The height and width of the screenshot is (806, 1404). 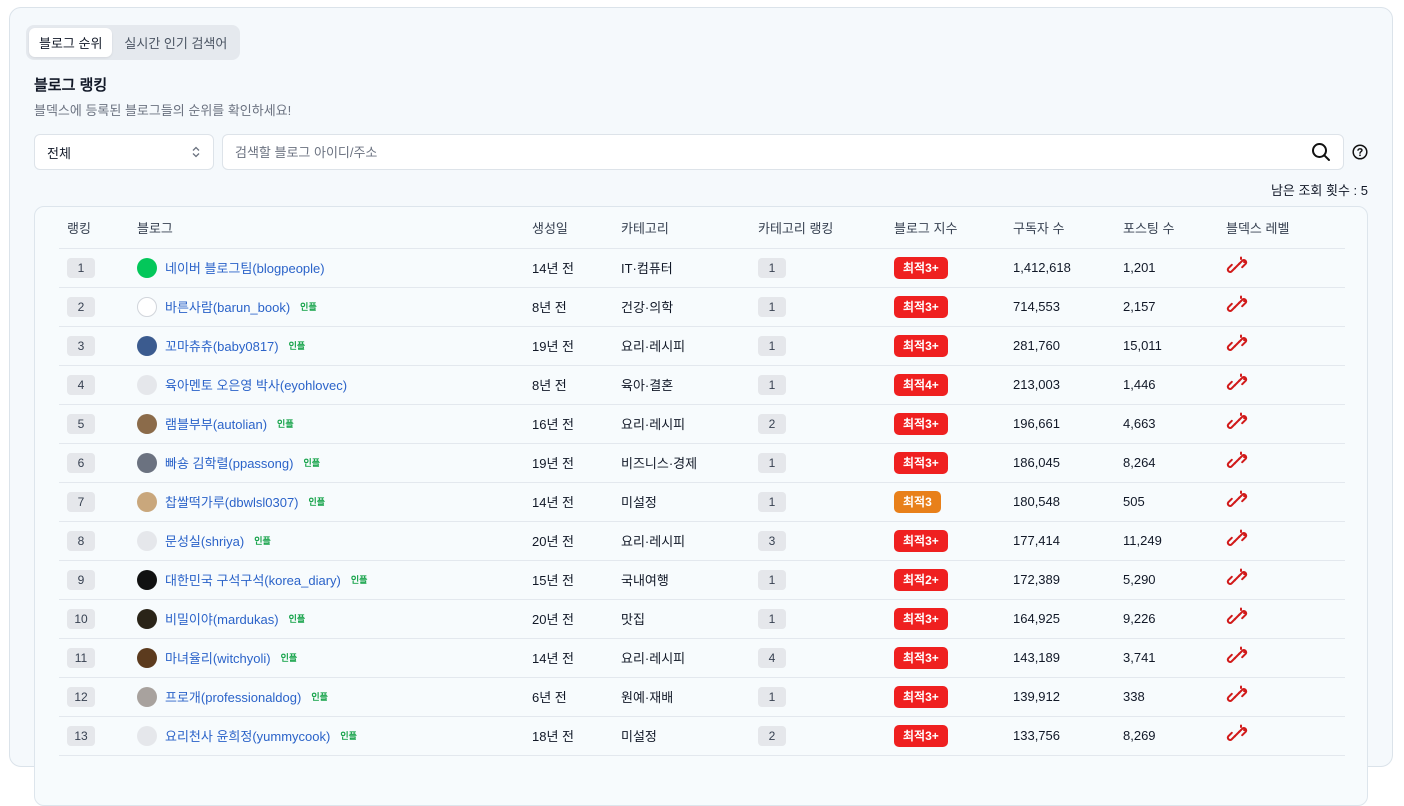 What do you see at coordinates (232, 501) in the screenshot?
I see `blog-link: 찹쌀떡가루(dbwlsl0307)` at bounding box center [232, 501].